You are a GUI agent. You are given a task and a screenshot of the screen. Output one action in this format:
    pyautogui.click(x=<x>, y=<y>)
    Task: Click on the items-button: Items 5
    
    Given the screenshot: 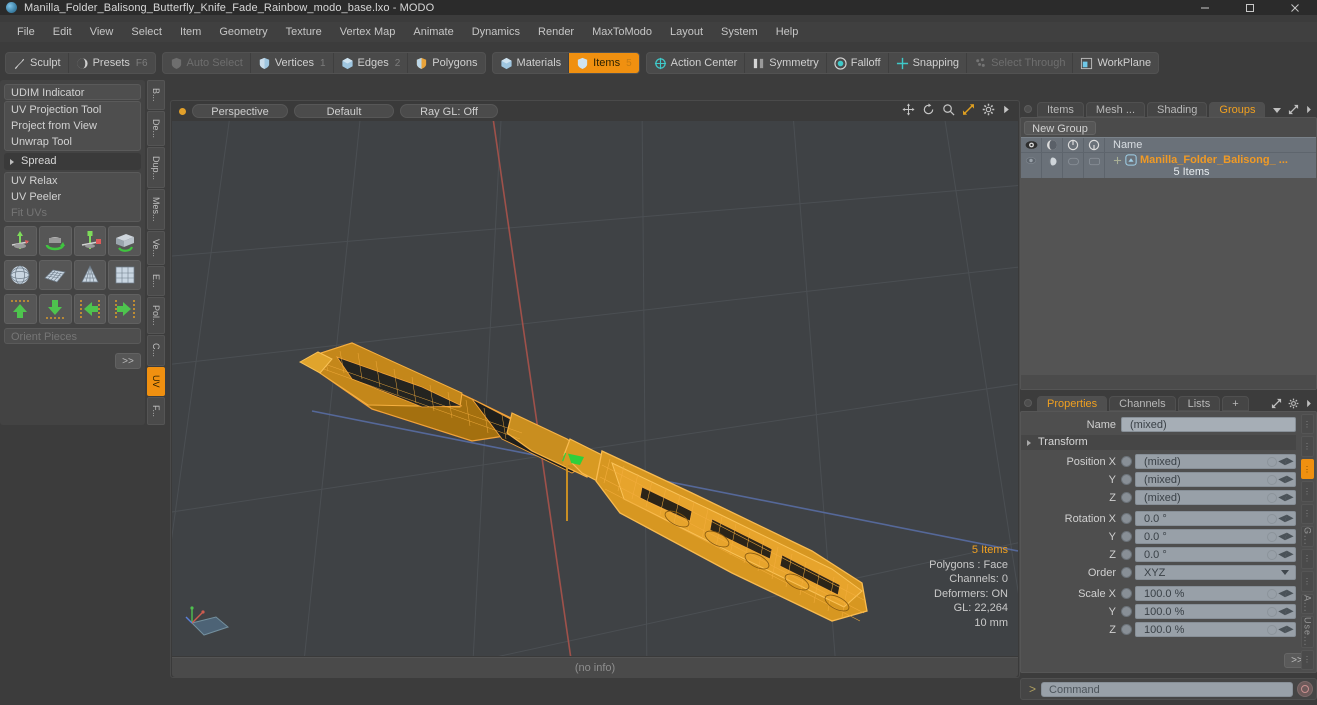 What is the action you would take?
    pyautogui.click(x=604, y=63)
    